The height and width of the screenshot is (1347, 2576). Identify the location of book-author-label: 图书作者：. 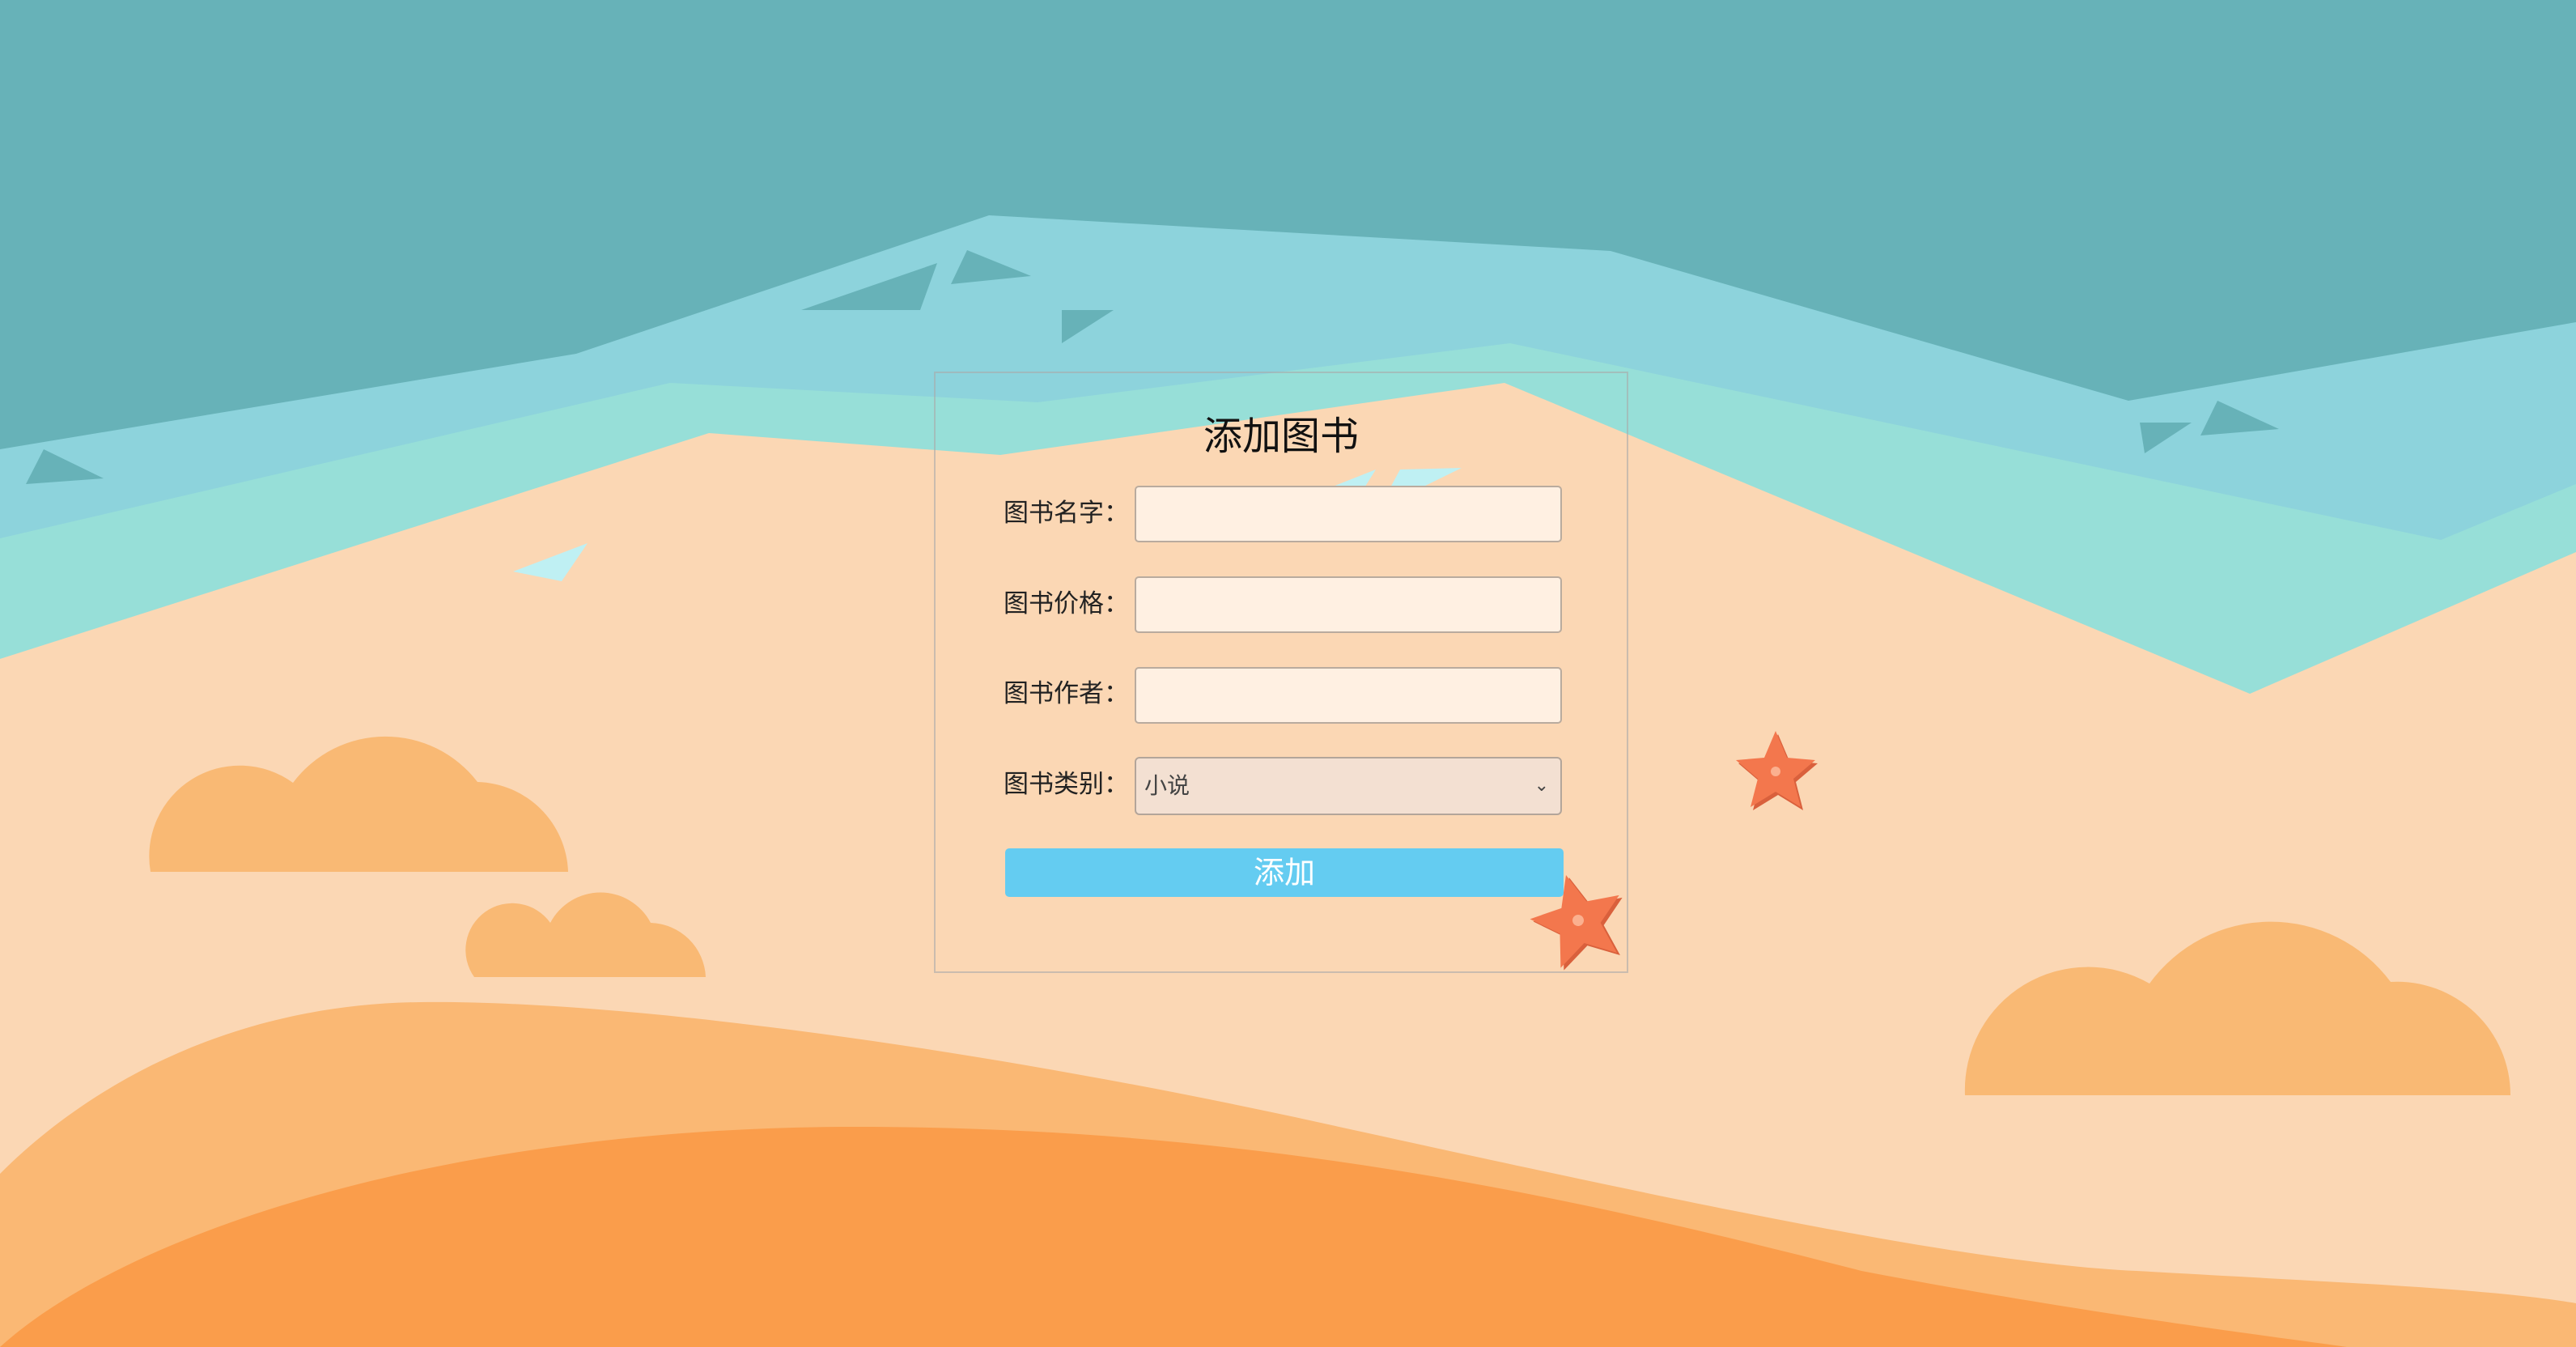
(1066, 693).